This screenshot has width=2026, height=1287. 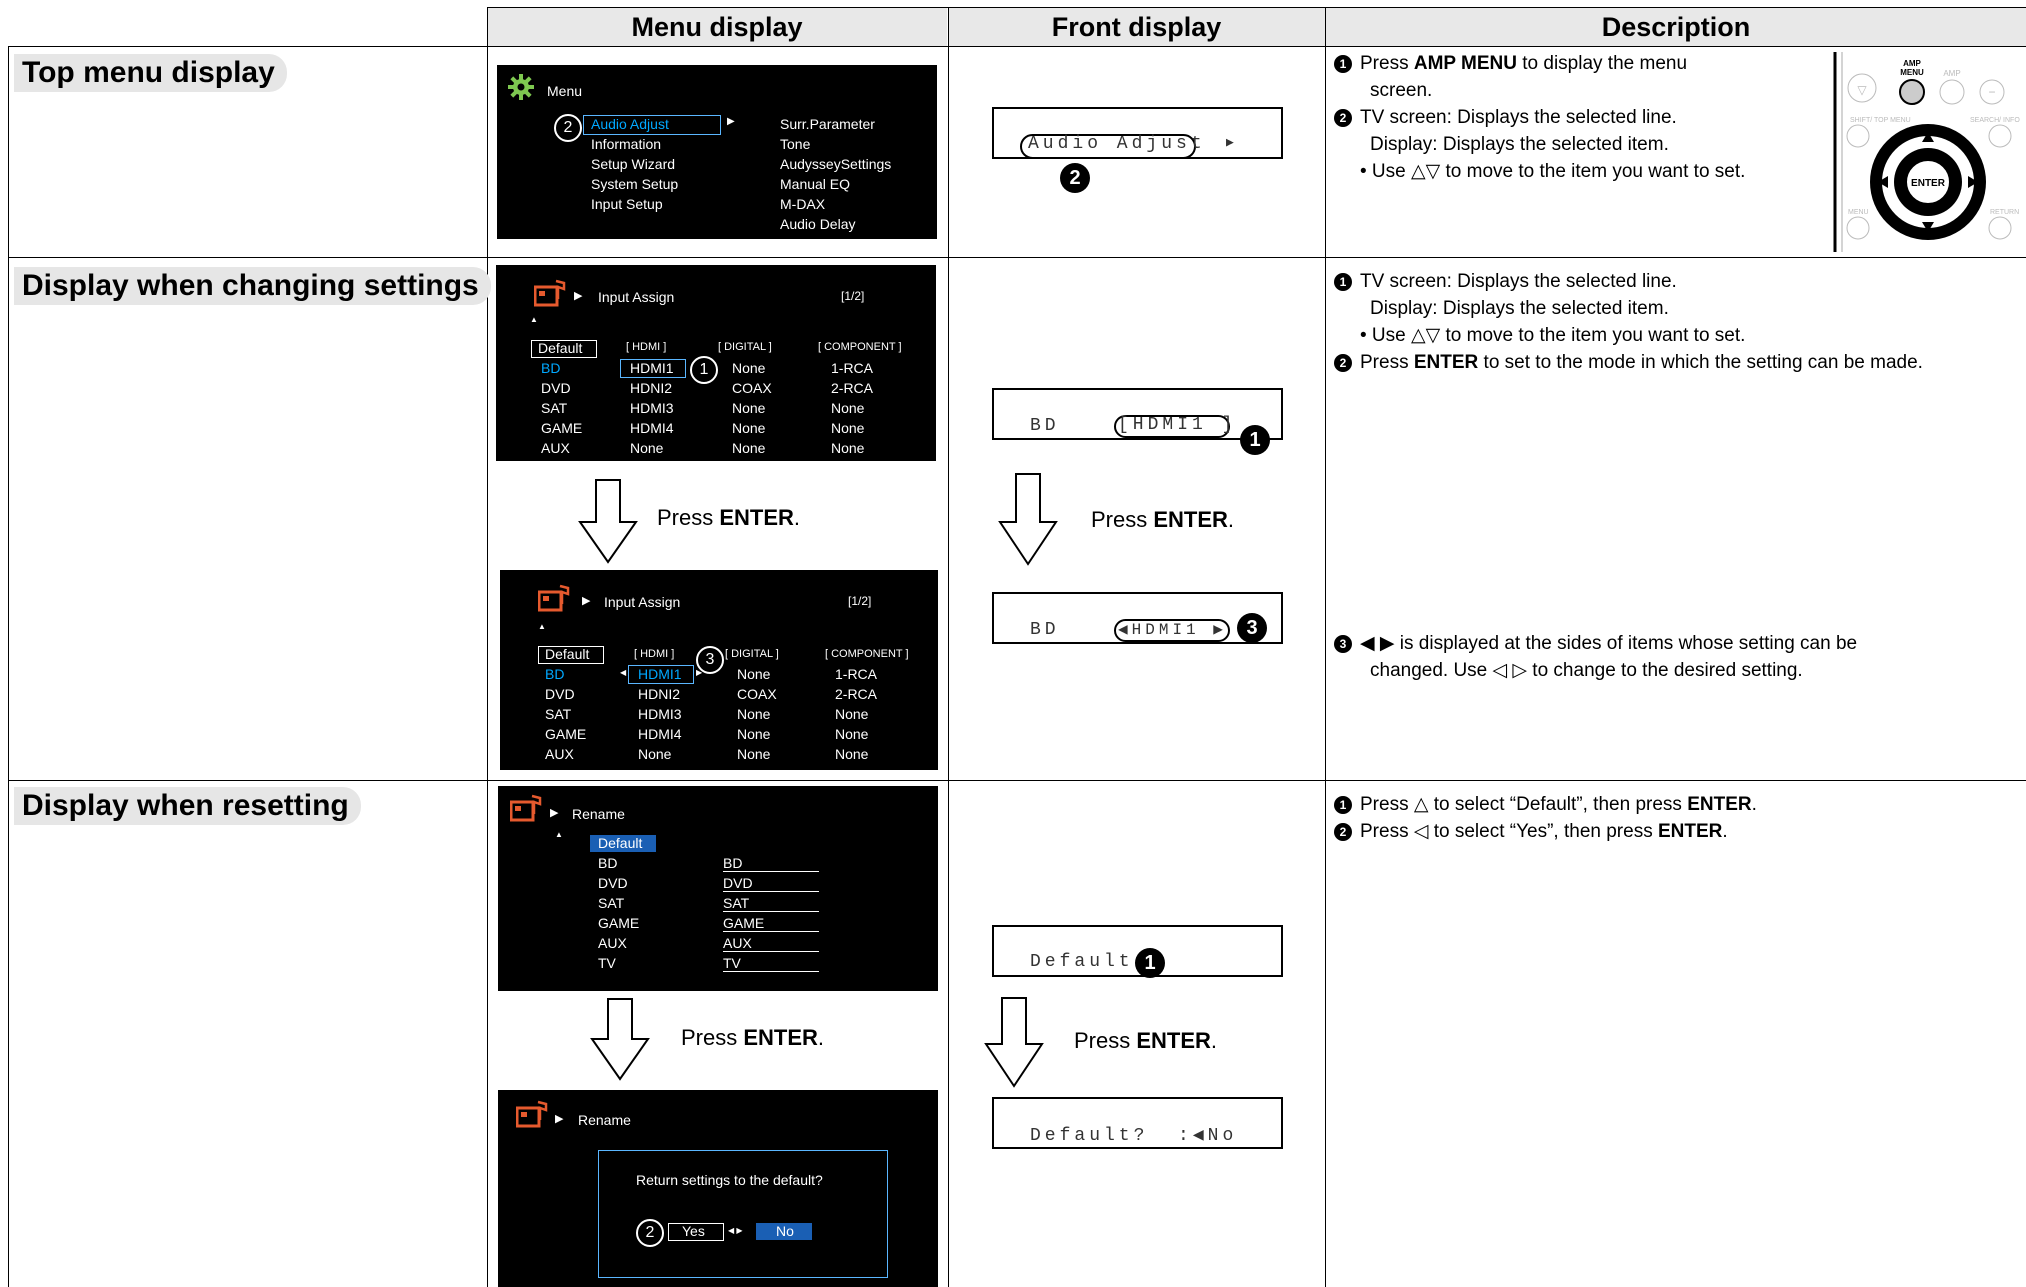 I want to click on submenu-item: M-DAX, so click(x=803, y=204).